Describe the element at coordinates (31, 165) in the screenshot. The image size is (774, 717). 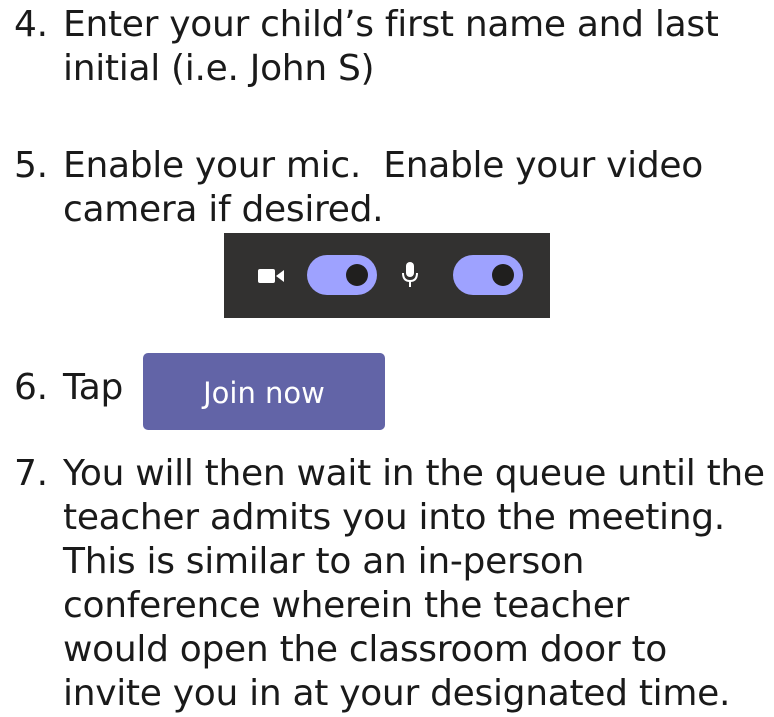
I see `step-number: 5.` at that location.